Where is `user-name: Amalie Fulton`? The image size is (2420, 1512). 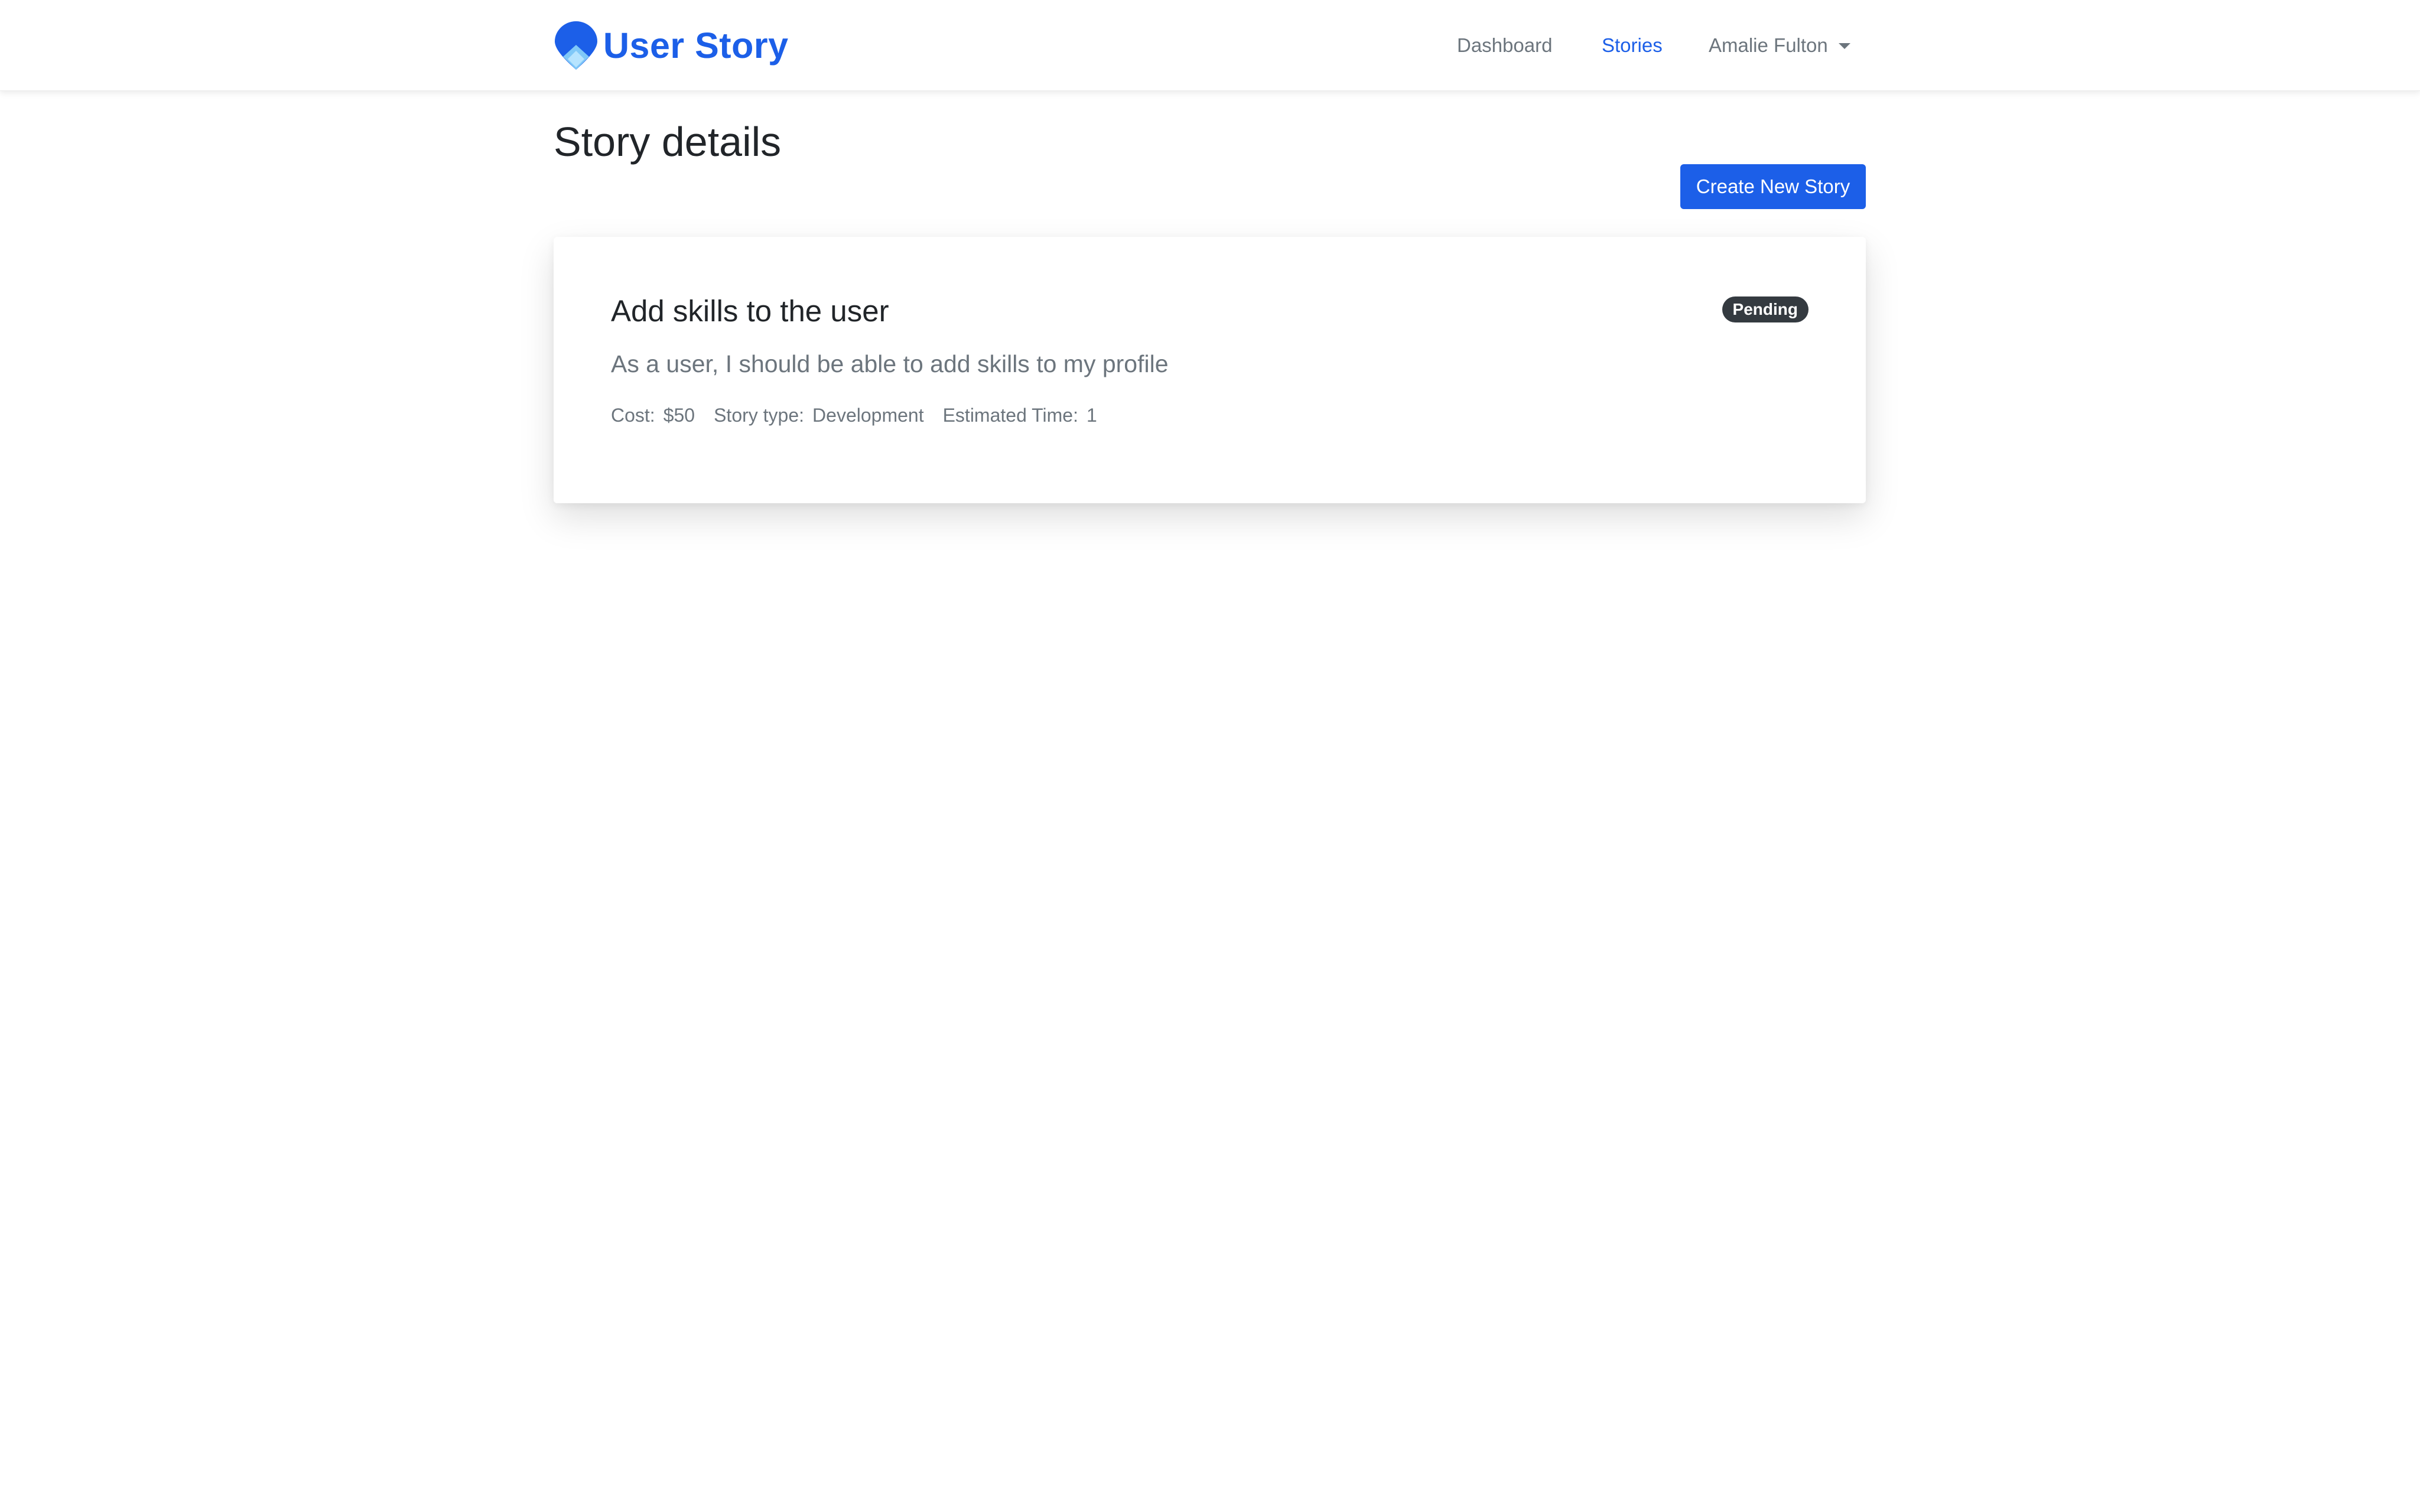
user-name: Amalie Fulton is located at coordinates (1768, 45).